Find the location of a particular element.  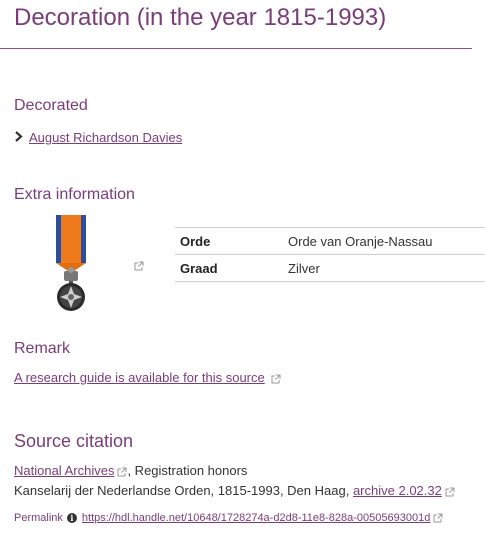

title-divider is located at coordinates (236, 48).